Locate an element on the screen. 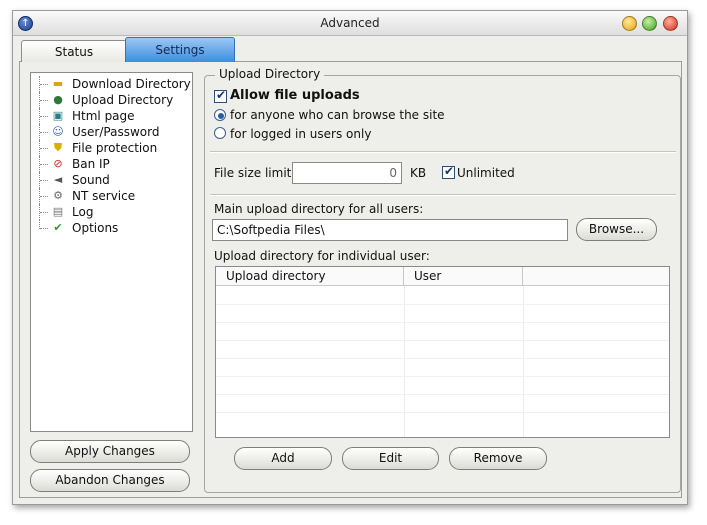 Image resolution: width=707 pixels, height=525 pixels. remove-button: Remove is located at coordinates (498, 458).